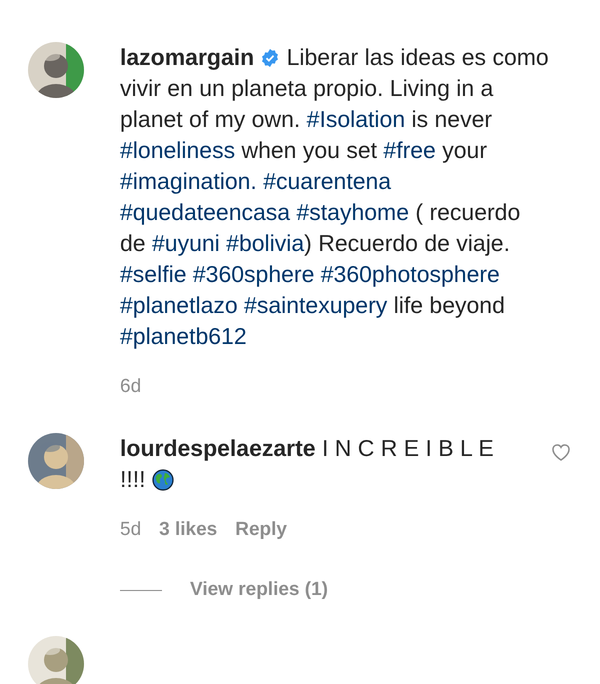 This screenshot has width=600, height=684. Describe the element at coordinates (178, 150) in the screenshot. I see `hashtag-link: #loneliness` at that location.